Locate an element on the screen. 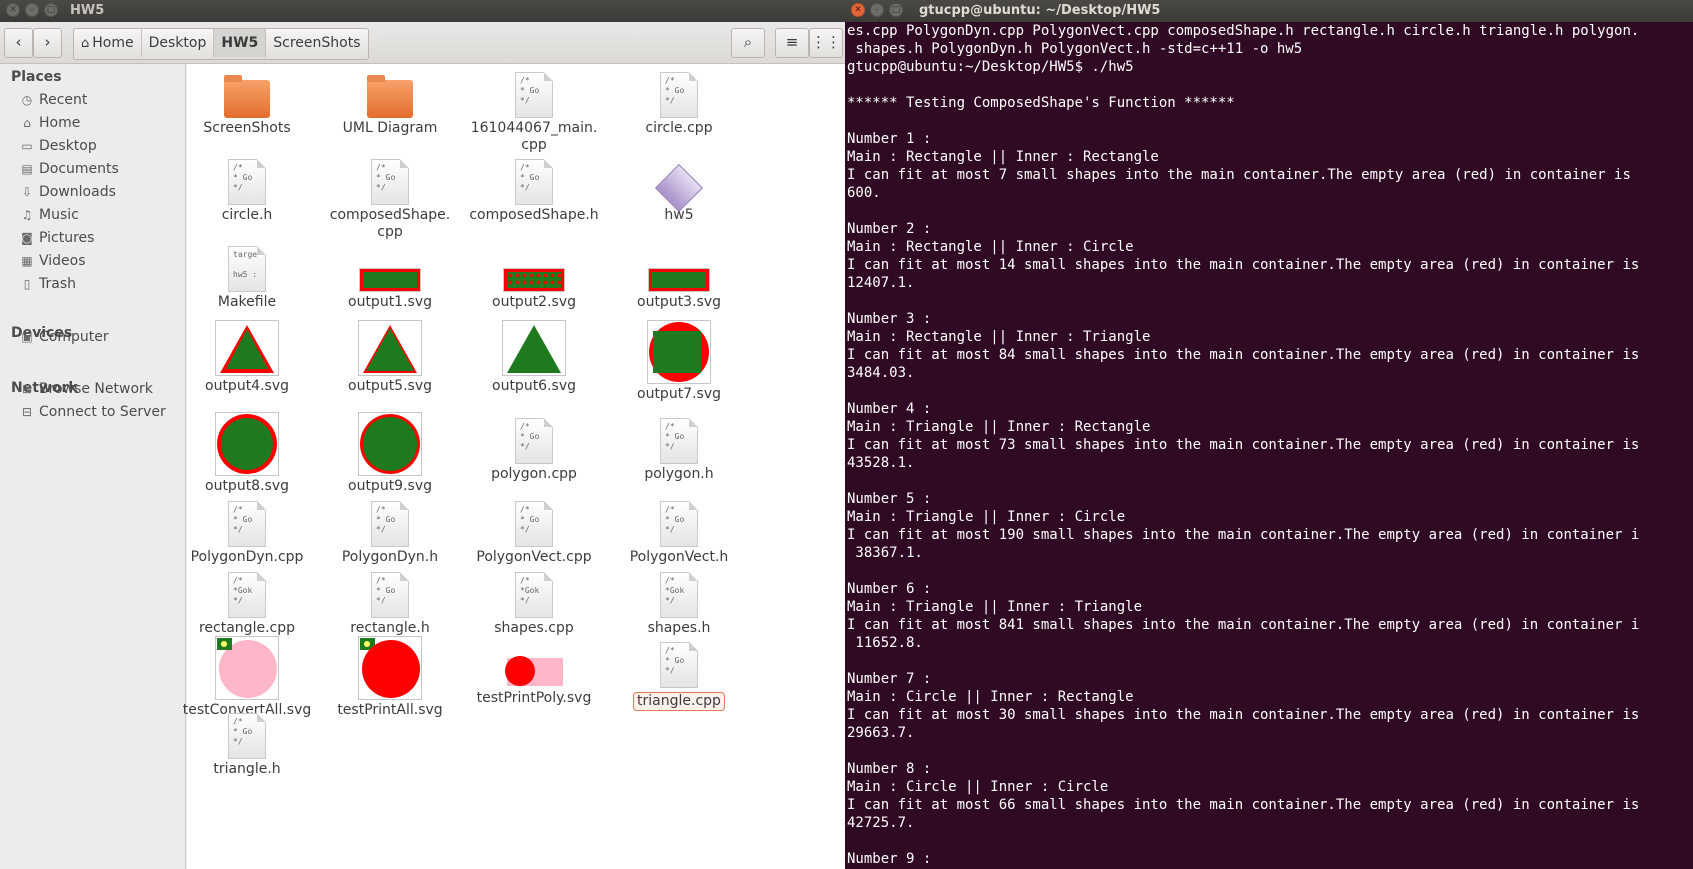  sidebar-item-desktop: ▭ Desktop is located at coordinates (58, 146).